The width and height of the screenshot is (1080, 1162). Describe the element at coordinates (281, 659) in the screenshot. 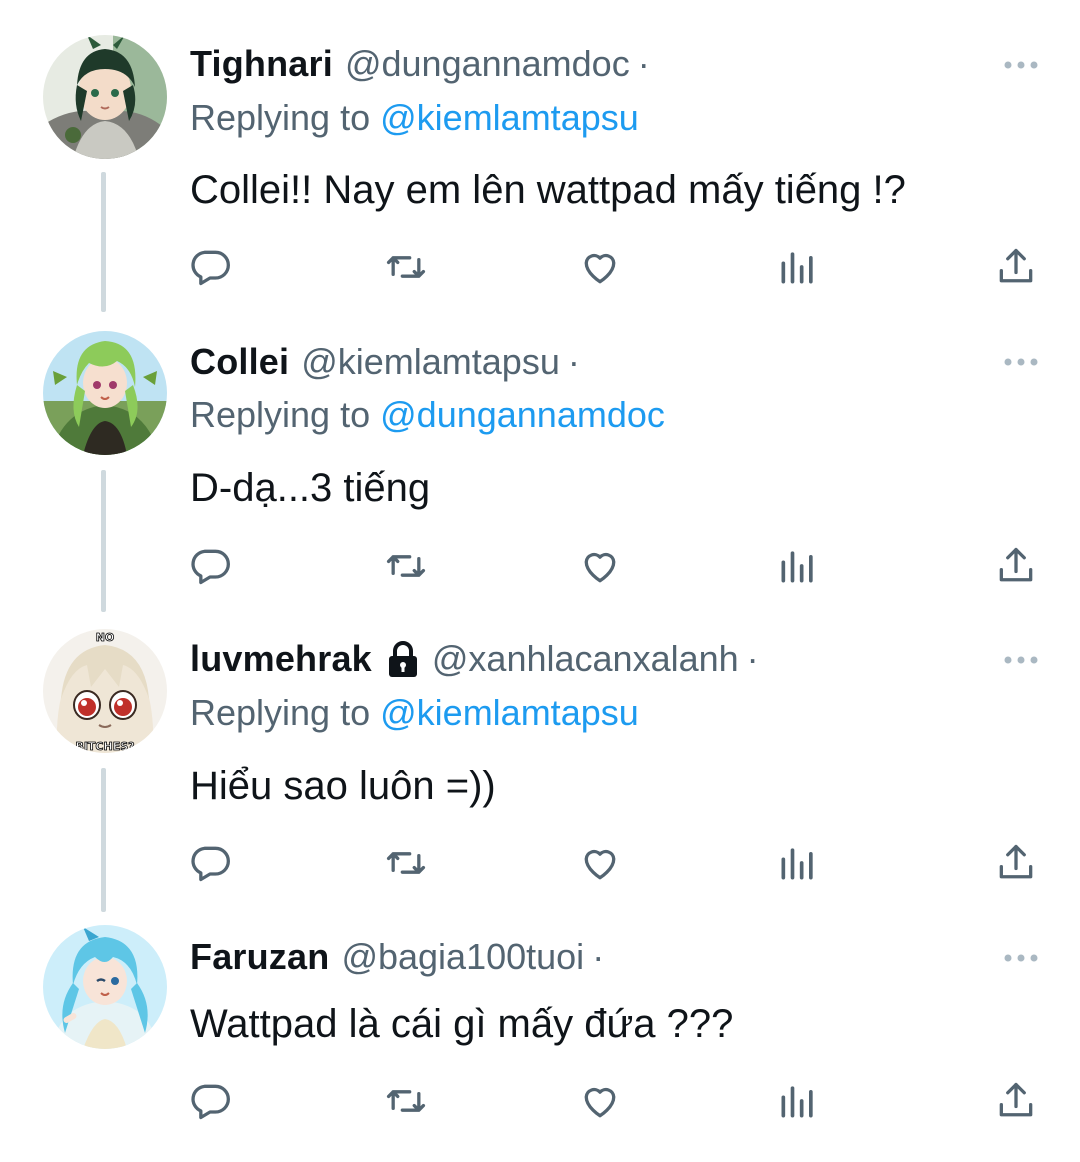

I see `display-name: luvmehrak` at that location.